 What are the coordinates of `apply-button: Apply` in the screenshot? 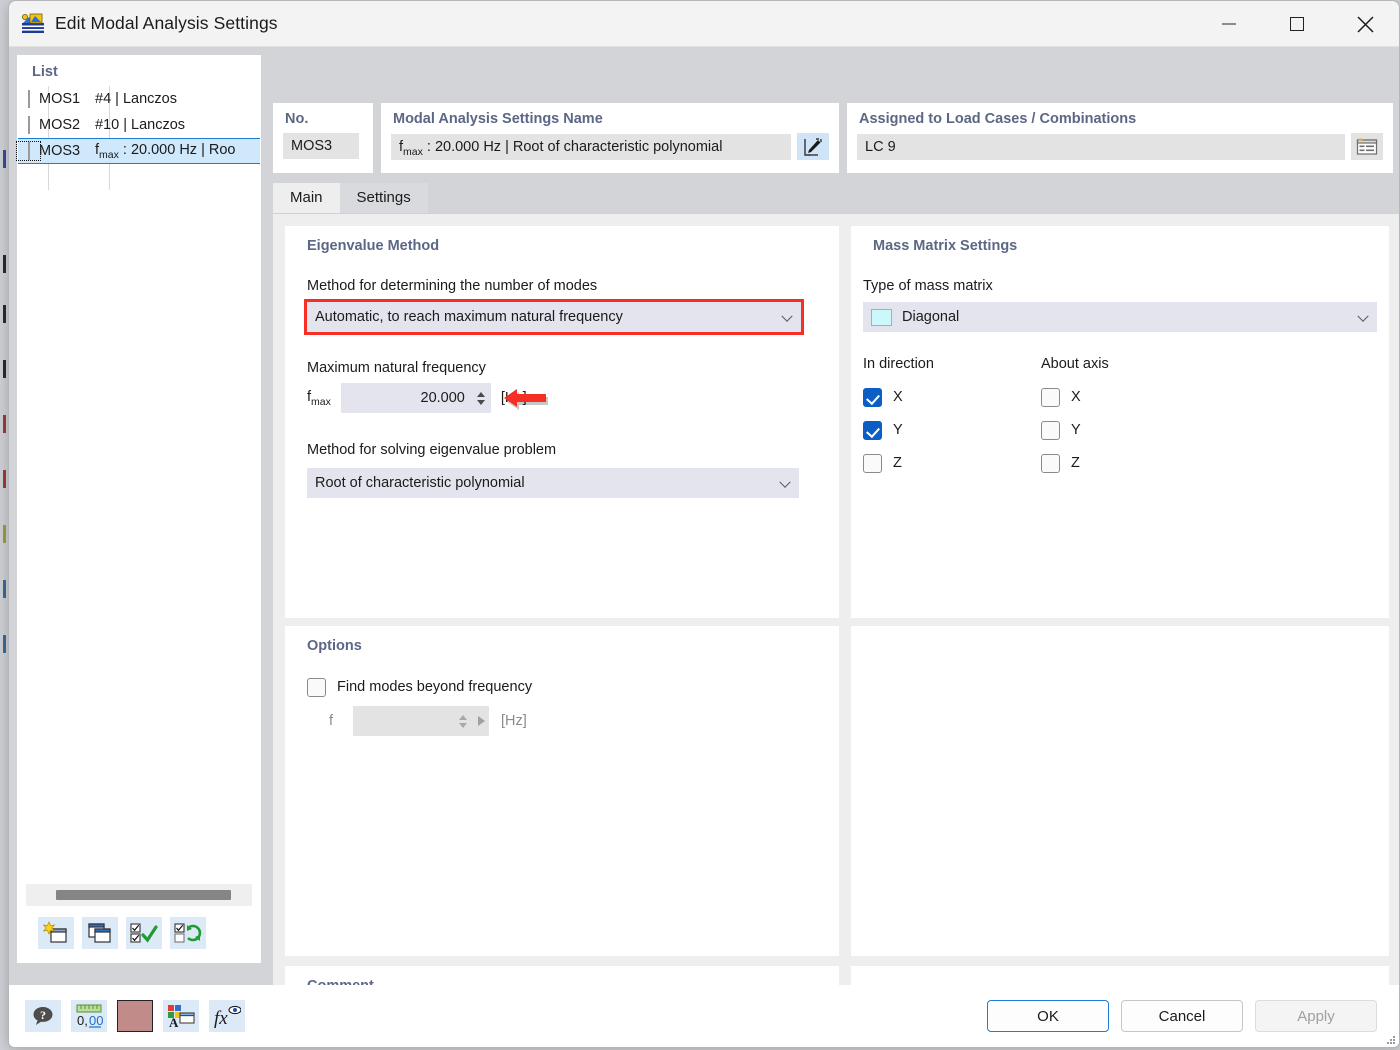 It's located at (1316, 1016).